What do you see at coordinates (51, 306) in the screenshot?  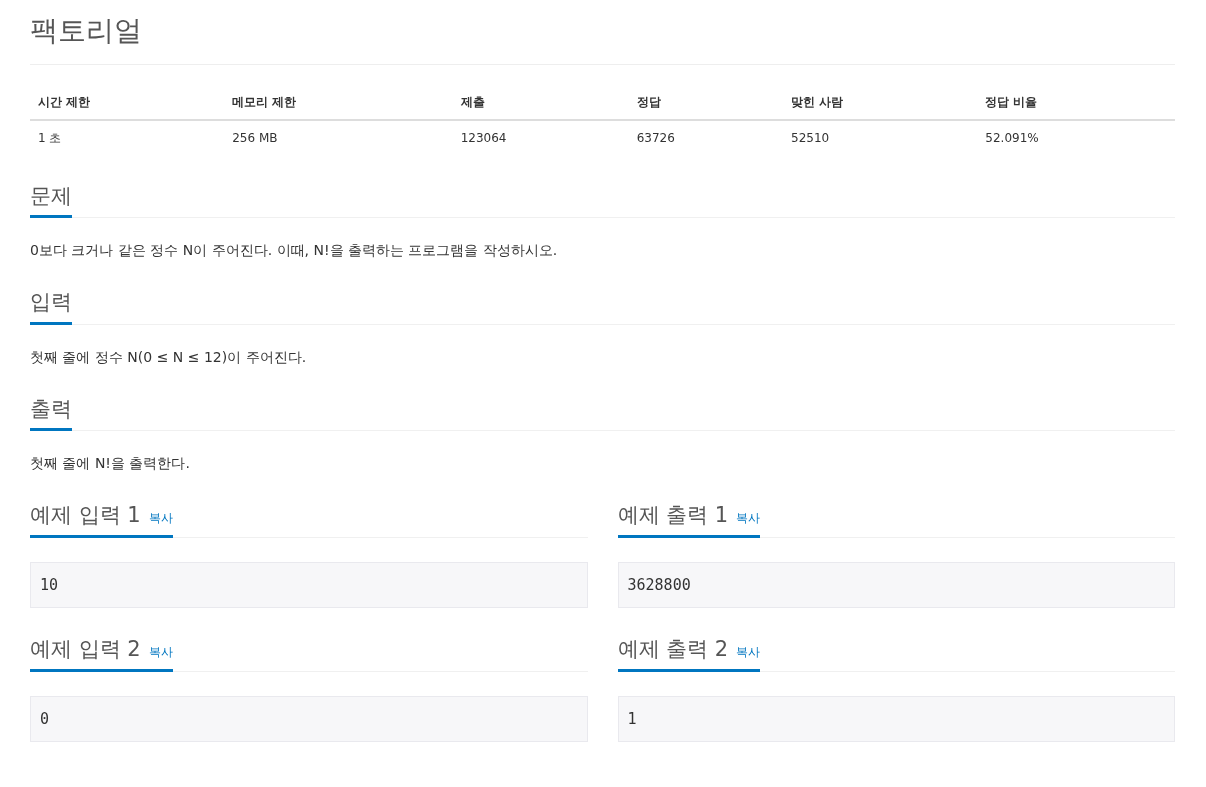 I see `section-heading: 입력` at bounding box center [51, 306].